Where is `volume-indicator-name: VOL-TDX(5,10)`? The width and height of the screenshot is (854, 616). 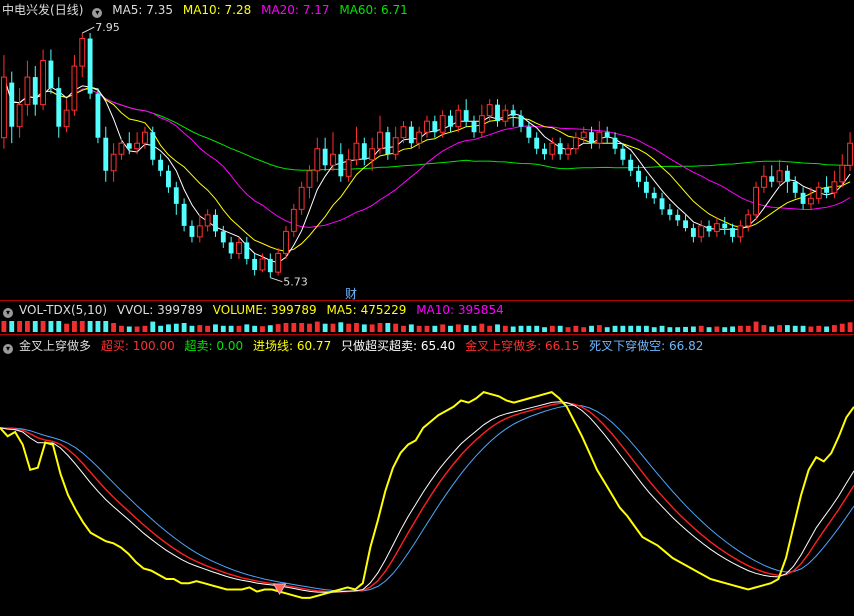 volume-indicator-name: VOL-TDX(5,10) is located at coordinates (63, 310).